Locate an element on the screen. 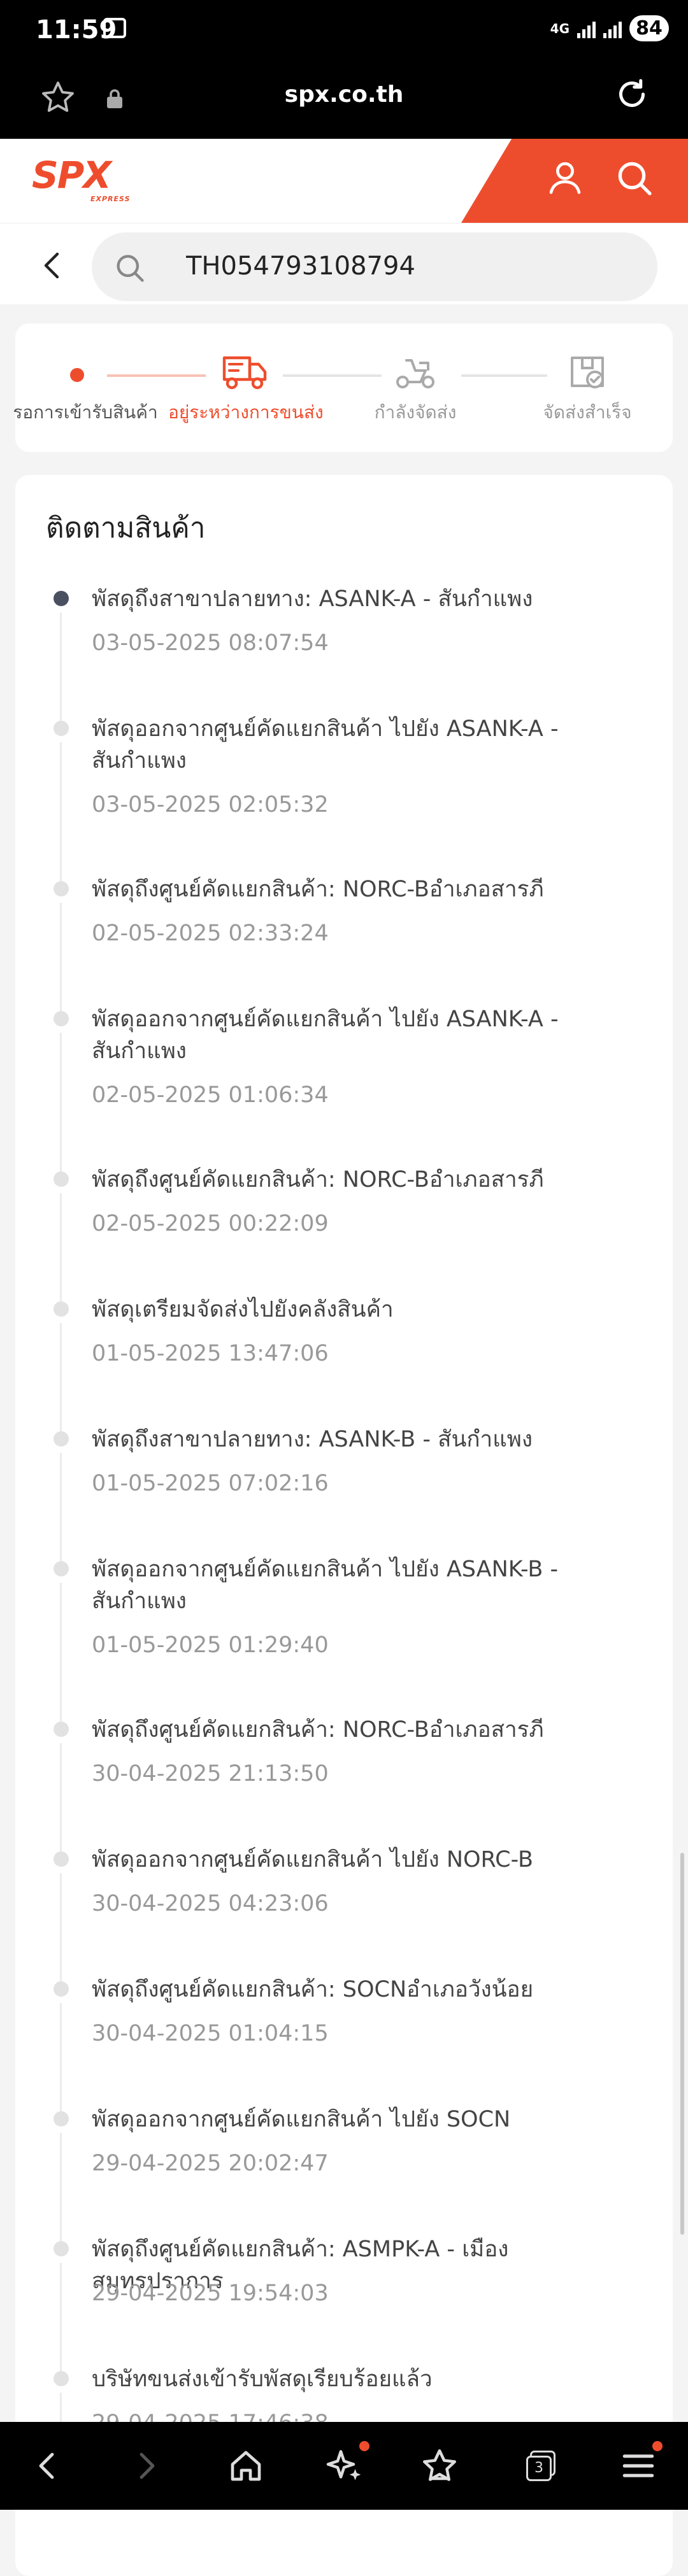 This screenshot has height=2576, width=688. truck-icon is located at coordinates (244, 373).